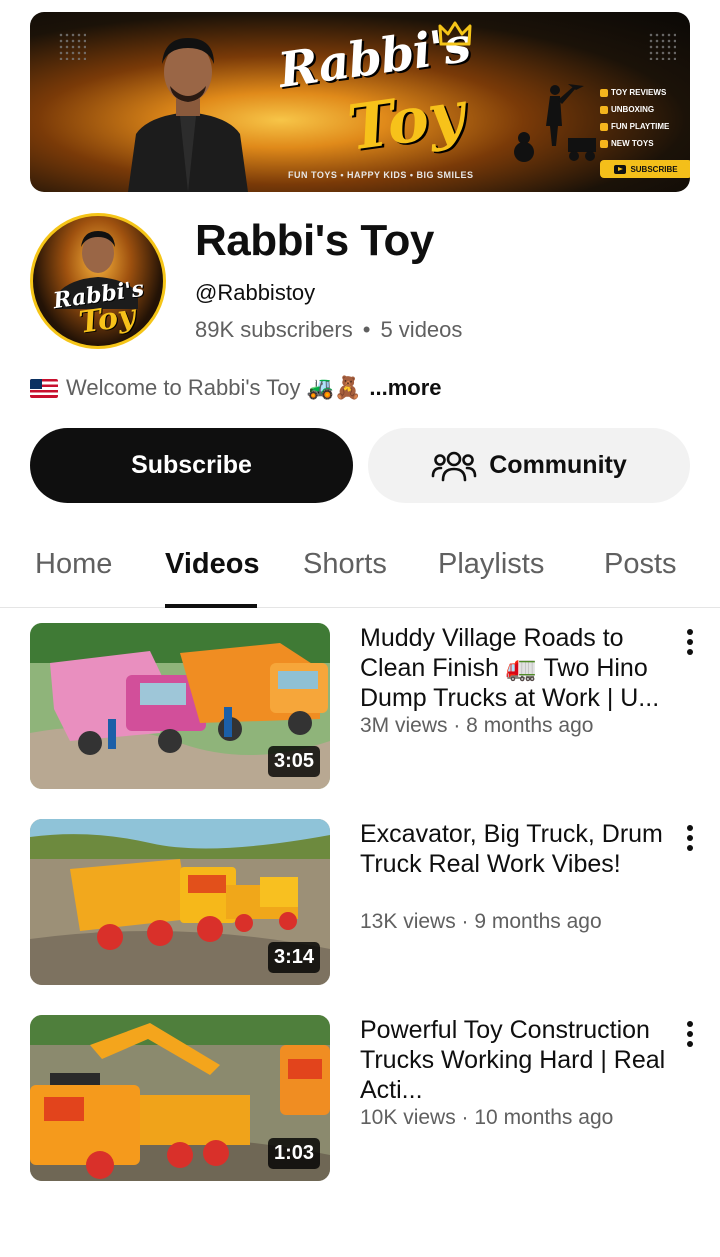  Describe the element at coordinates (211, 606) in the screenshot. I see `active-tab-indicator` at that location.